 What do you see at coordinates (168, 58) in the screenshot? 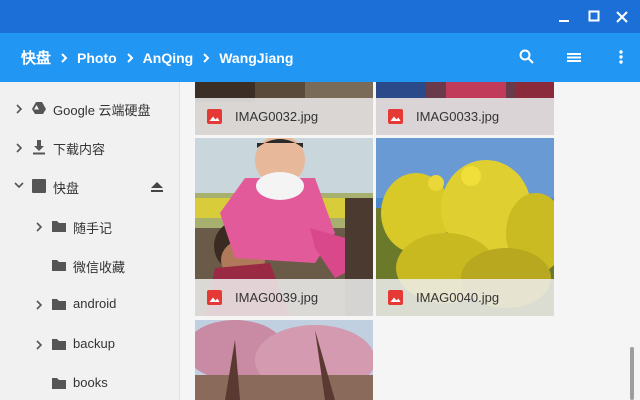
I see `breadcrumb-item-anqing: AnQing` at bounding box center [168, 58].